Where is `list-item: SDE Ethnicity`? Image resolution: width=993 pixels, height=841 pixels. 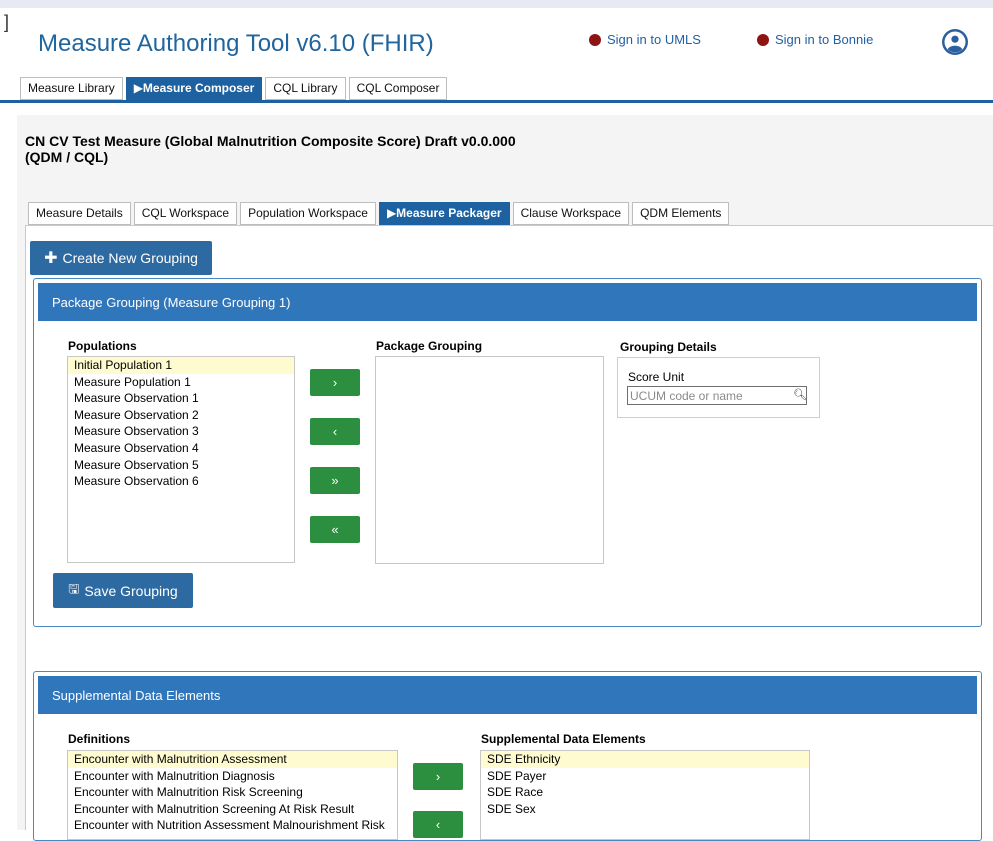
list-item: SDE Ethnicity is located at coordinates (645, 759).